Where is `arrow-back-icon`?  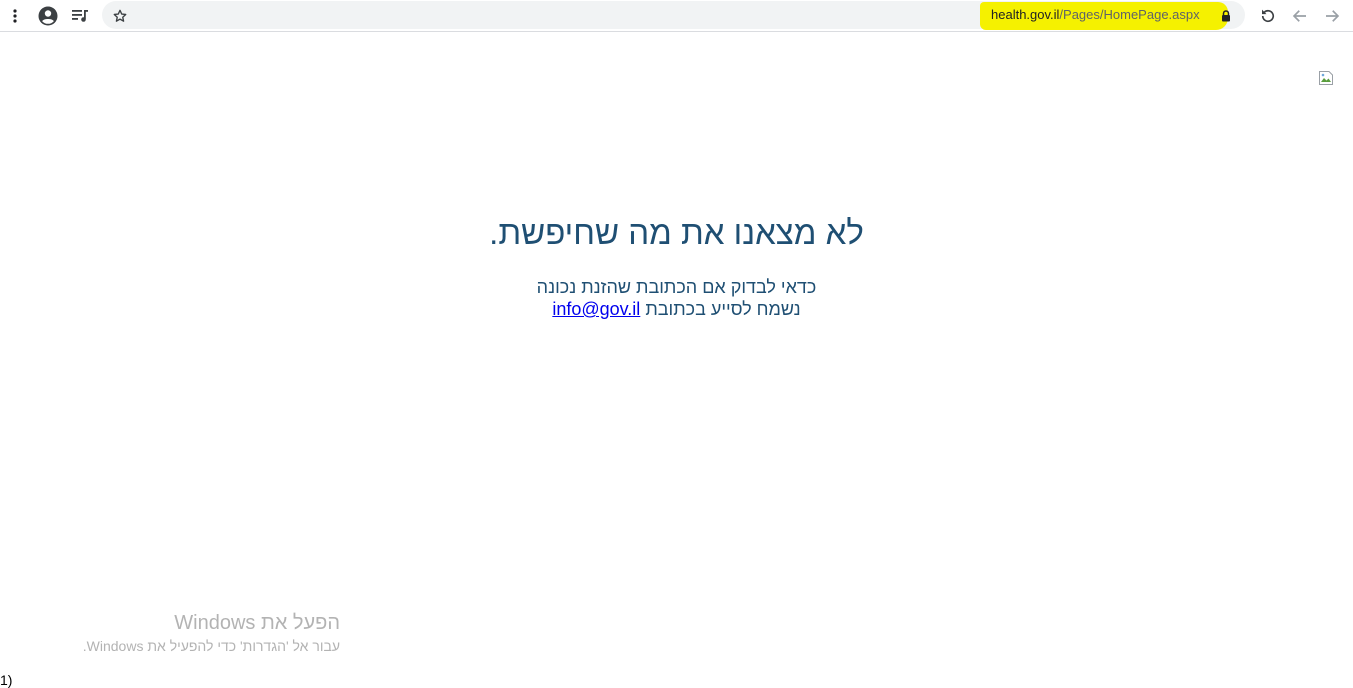 arrow-back-icon is located at coordinates (1300, 16).